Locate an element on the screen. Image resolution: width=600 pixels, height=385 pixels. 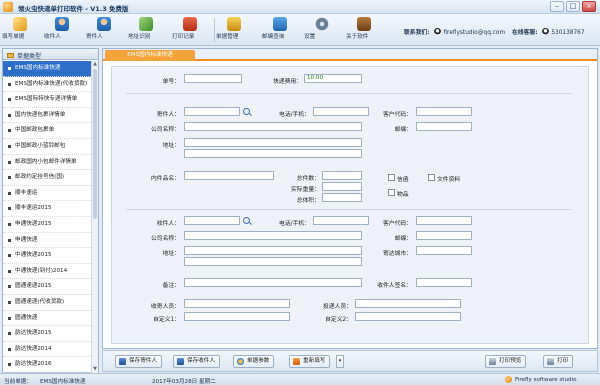
toolbar-document-manage-button: 单据管理 is located at coordinates (234, 30).